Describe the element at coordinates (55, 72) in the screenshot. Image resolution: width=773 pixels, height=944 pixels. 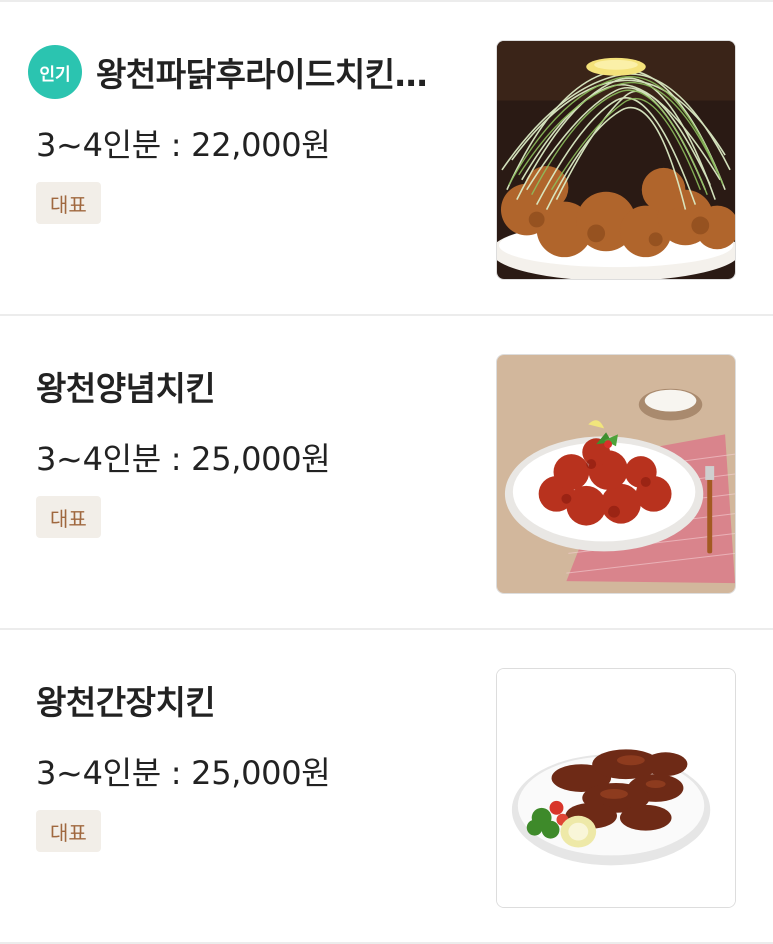
I see `popular-badge: 인기` at that location.